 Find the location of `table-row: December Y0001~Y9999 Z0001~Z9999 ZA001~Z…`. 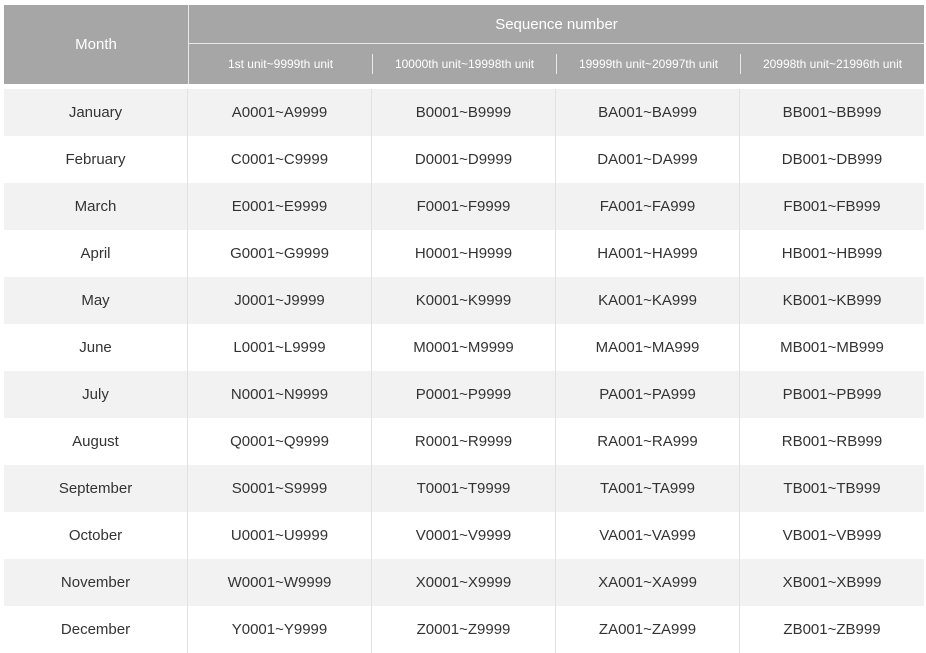

table-row: December Y0001~Y9999 Z0001~Z9999 ZA001~Z… is located at coordinates (464, 629).